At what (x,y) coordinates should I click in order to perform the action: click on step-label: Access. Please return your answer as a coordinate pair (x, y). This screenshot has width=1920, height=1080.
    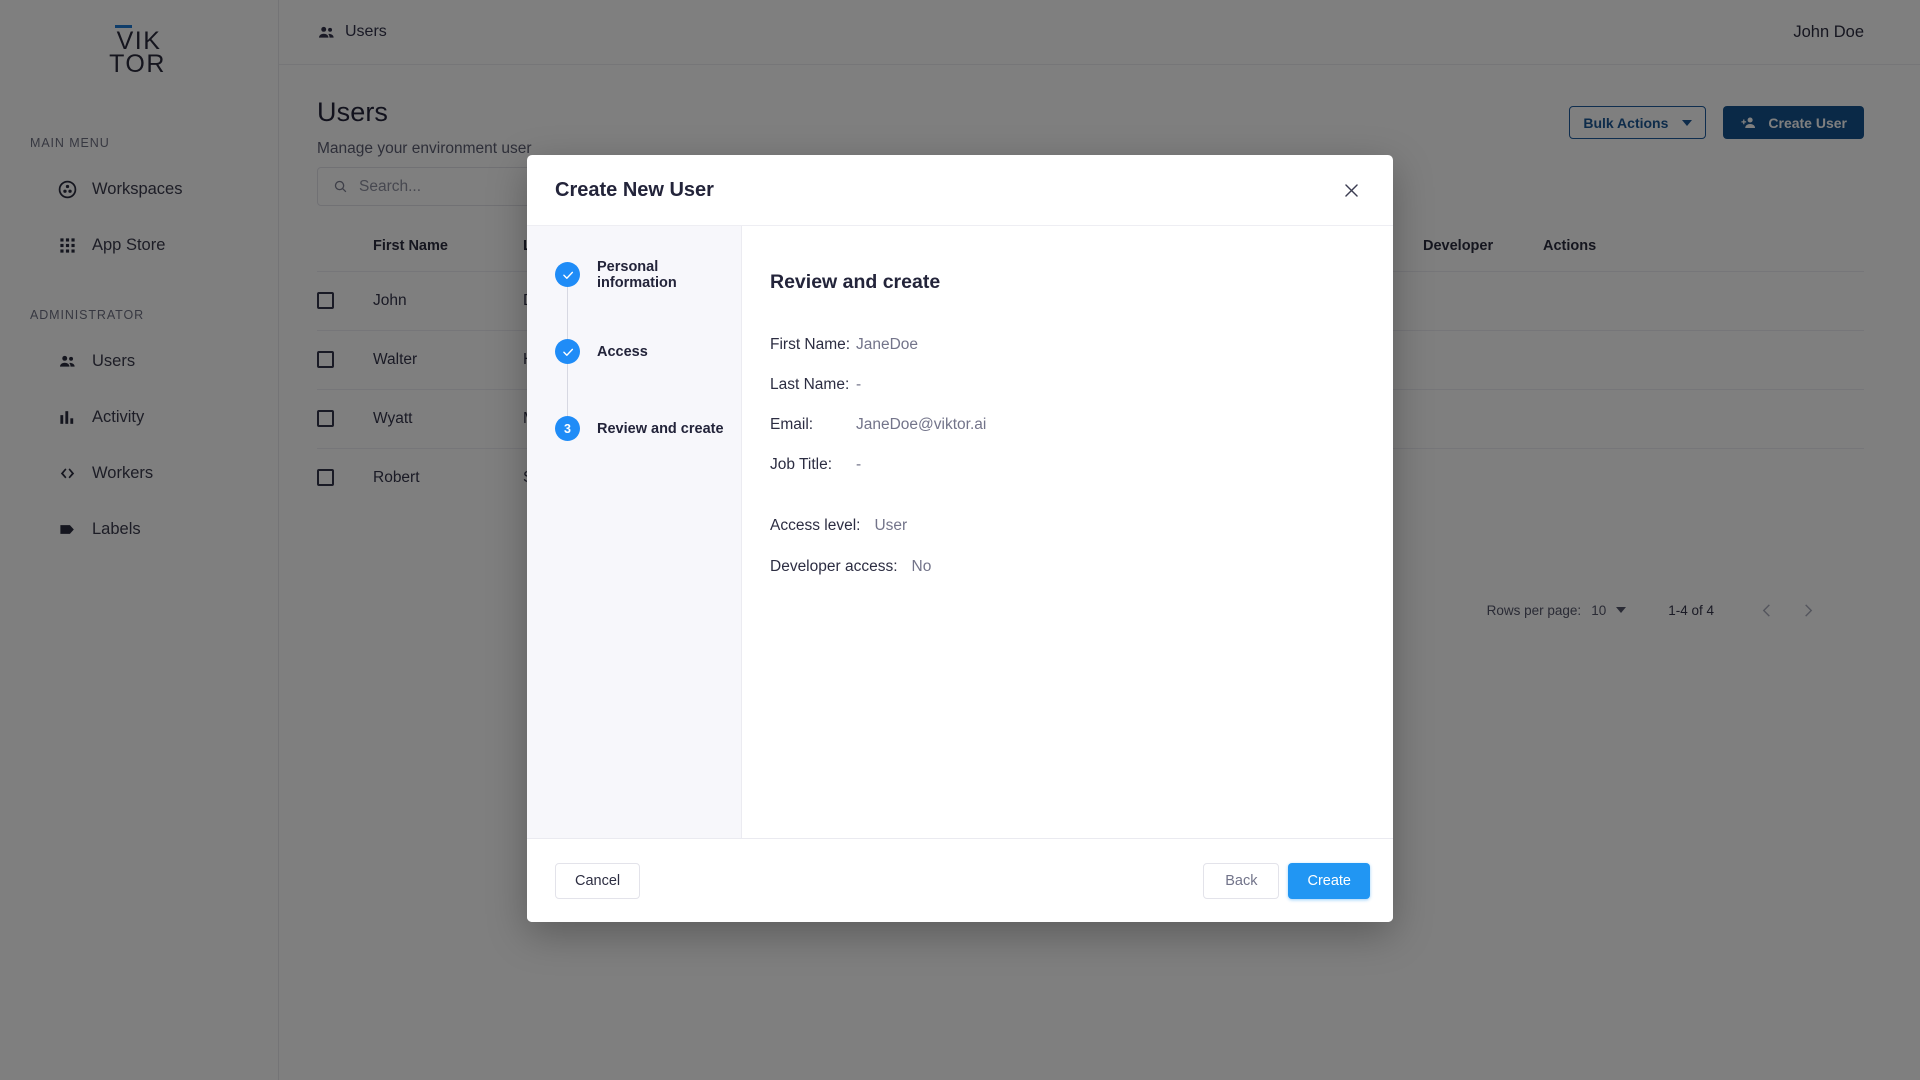
    Looking at the image, I should click on (622, 351).